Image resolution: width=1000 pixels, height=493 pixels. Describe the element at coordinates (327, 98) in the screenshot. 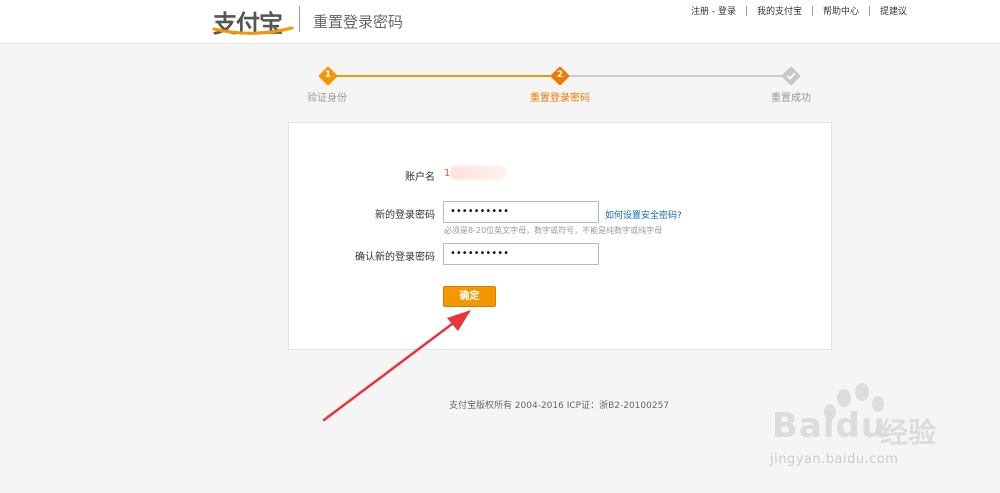

I see `step-1-label: 验证身份` at that location.